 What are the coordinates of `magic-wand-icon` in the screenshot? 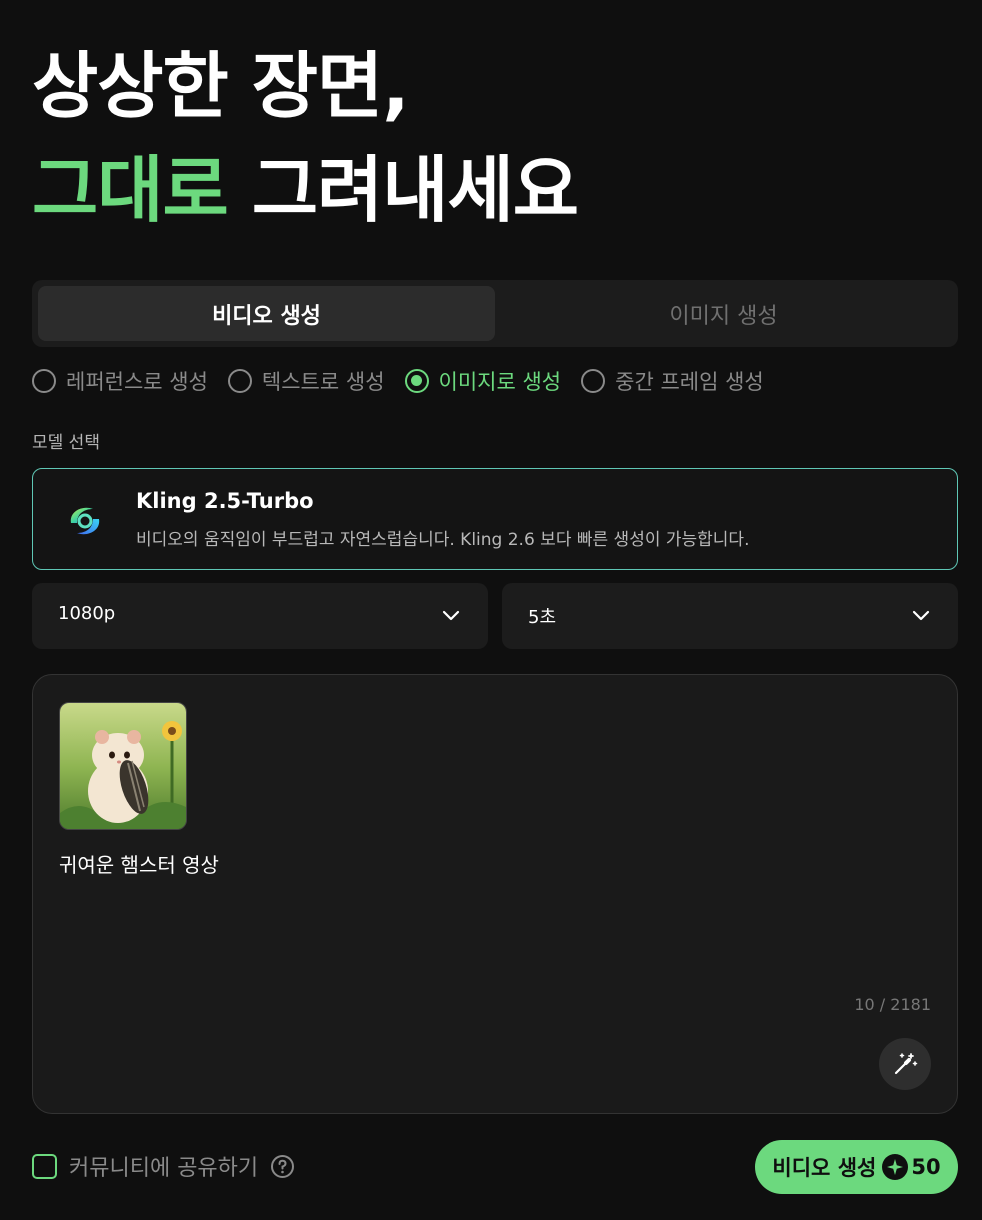 It's located at (906, 1064).